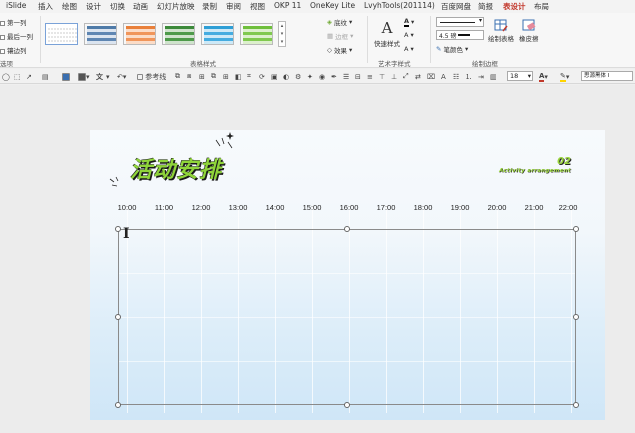  Describe the element at coordinates (2, 37) in the screenshot. I see `checkbox-icon` at that location.